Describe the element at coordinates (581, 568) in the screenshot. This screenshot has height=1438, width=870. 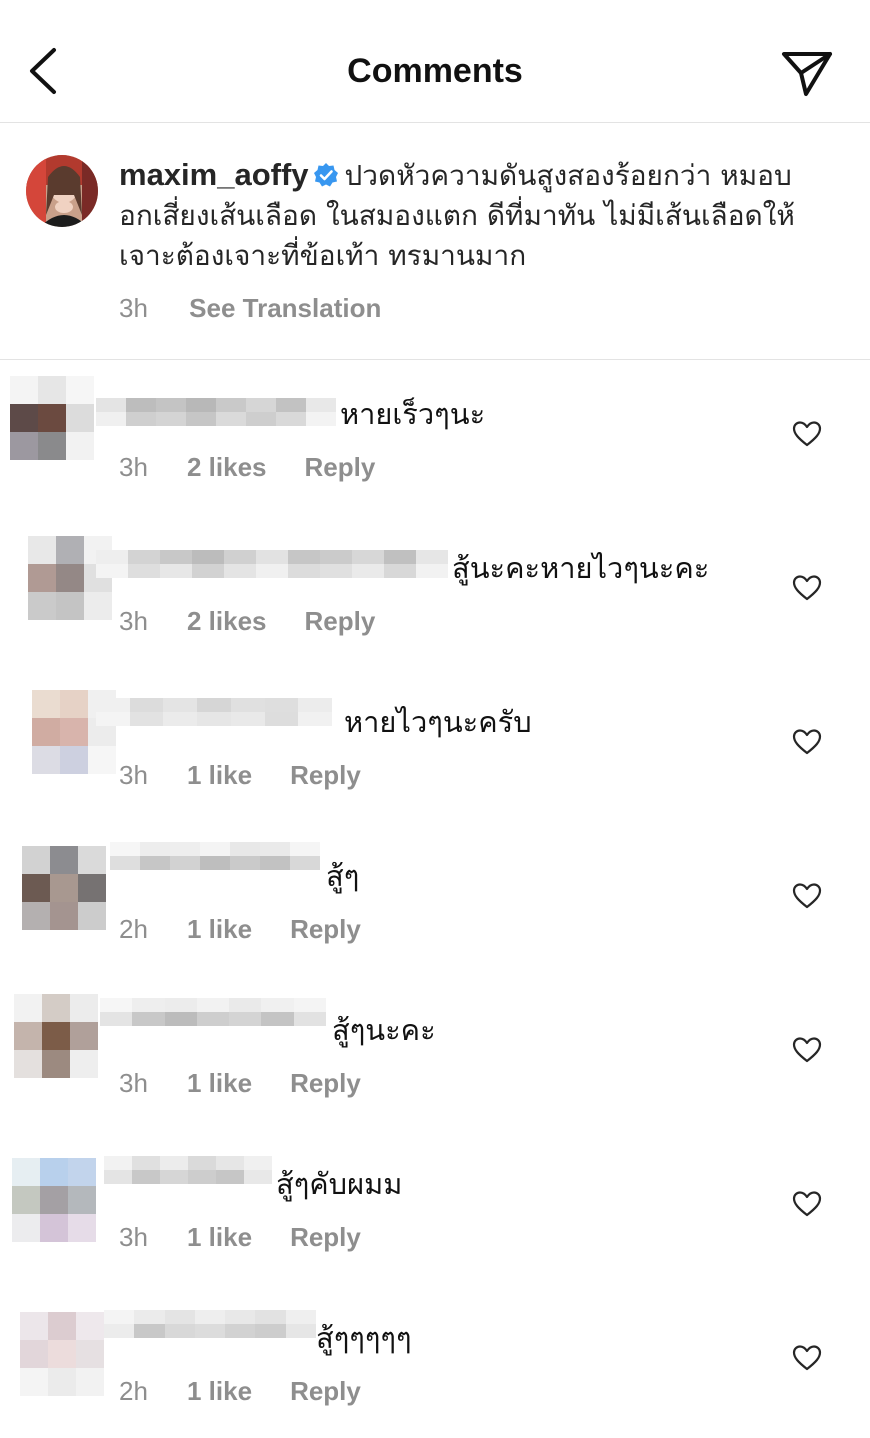
I see `comment-text: สู้นะคะหายไวๆนะคะ` at that location.